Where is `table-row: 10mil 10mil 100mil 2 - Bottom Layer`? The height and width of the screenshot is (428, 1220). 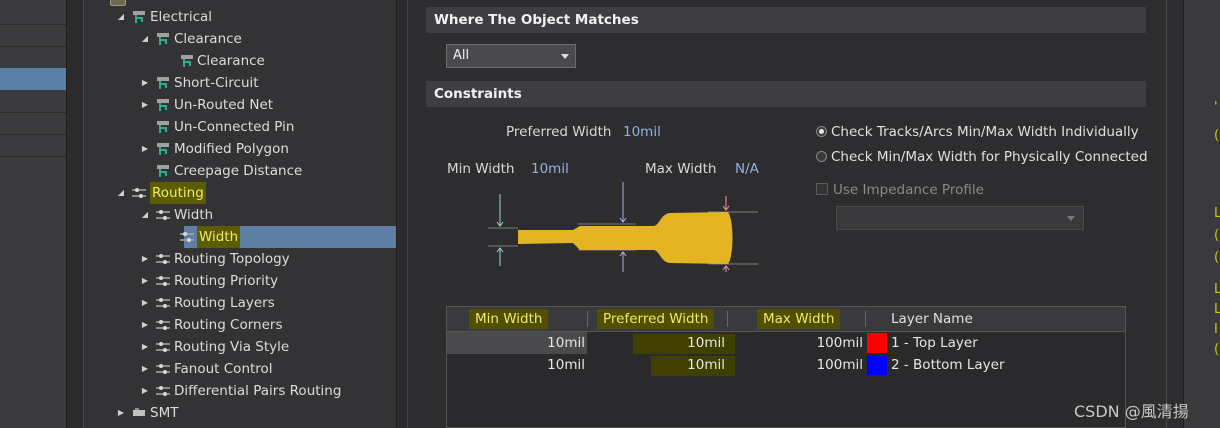
table-row: 10mil 10mil 100mil 2 - Bottom Layer is located at coordinates (786, 365).